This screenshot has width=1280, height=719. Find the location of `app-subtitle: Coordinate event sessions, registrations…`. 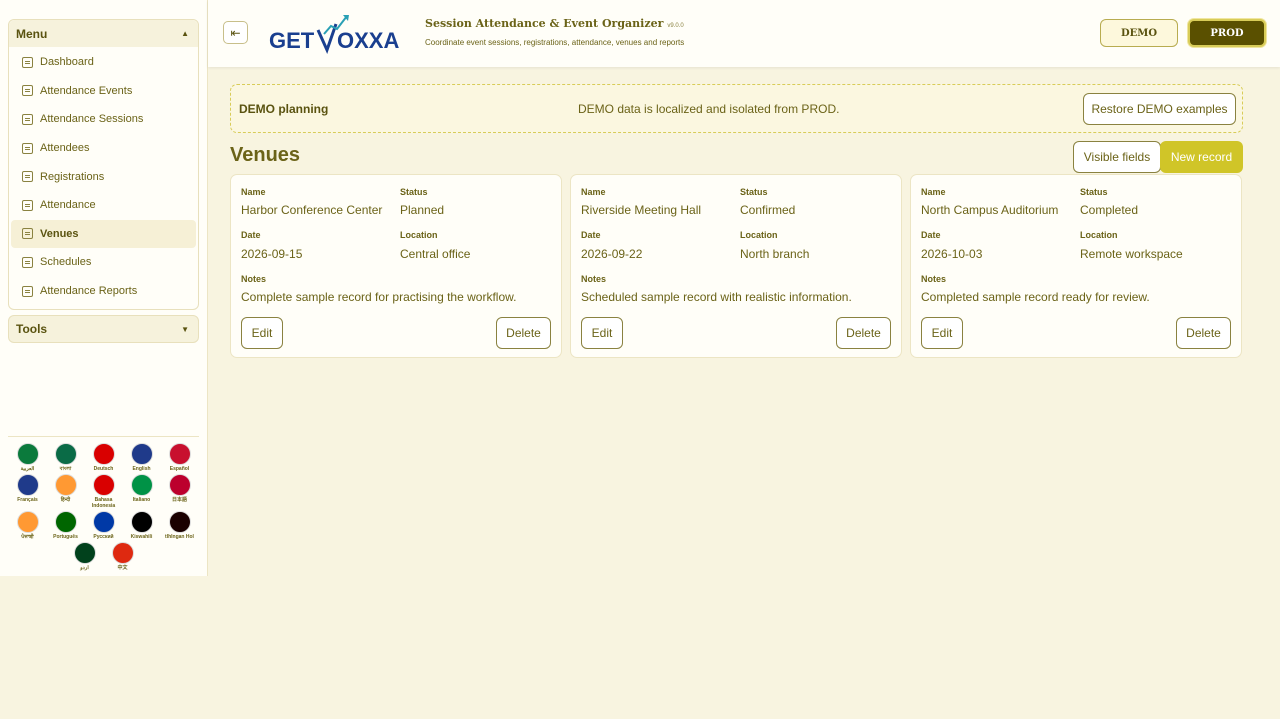

app-subtitle: Coordinate event sessions, registrations… is located at coordinates (555, 42).